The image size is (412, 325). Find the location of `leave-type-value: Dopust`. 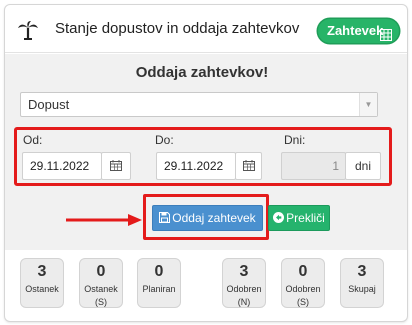

leave-type-value: Dopust is located at coordinates (49, 104).